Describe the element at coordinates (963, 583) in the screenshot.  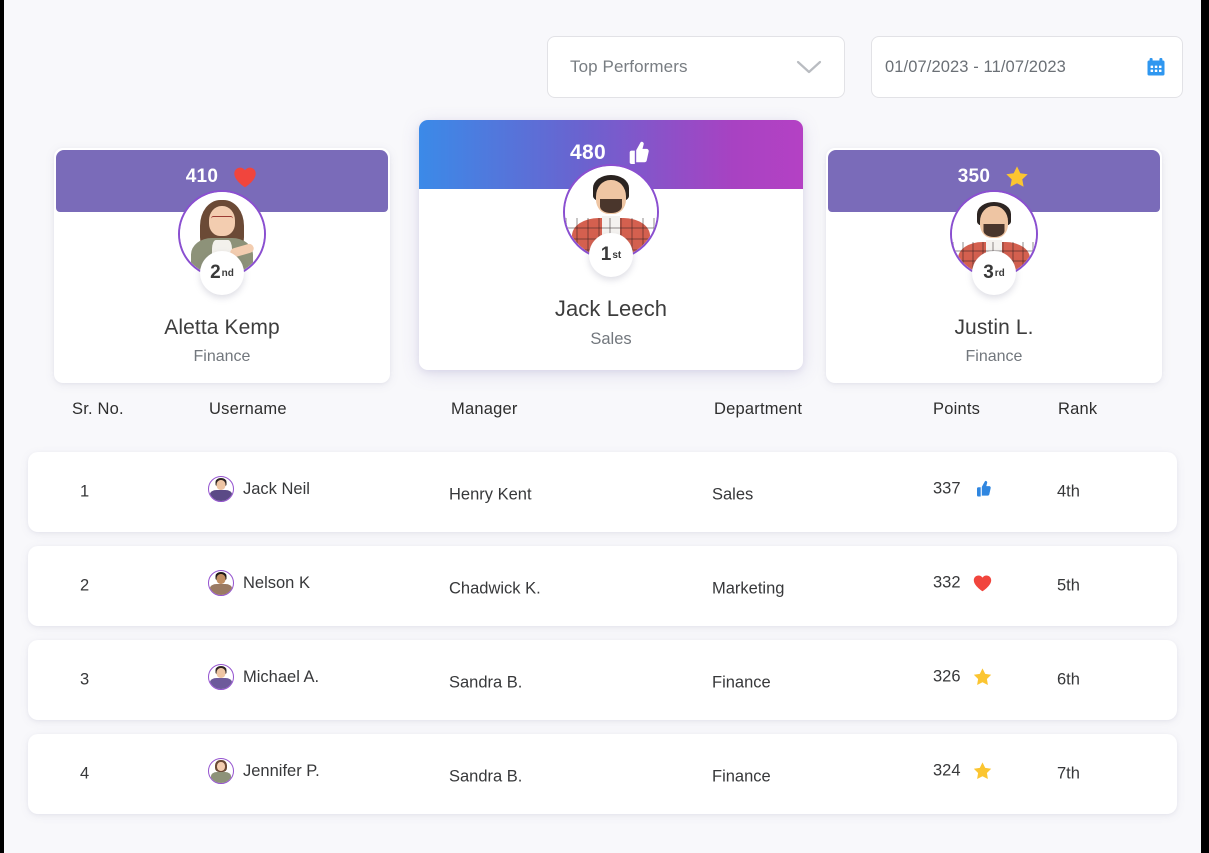
I see `cell-points: 332` at that location.